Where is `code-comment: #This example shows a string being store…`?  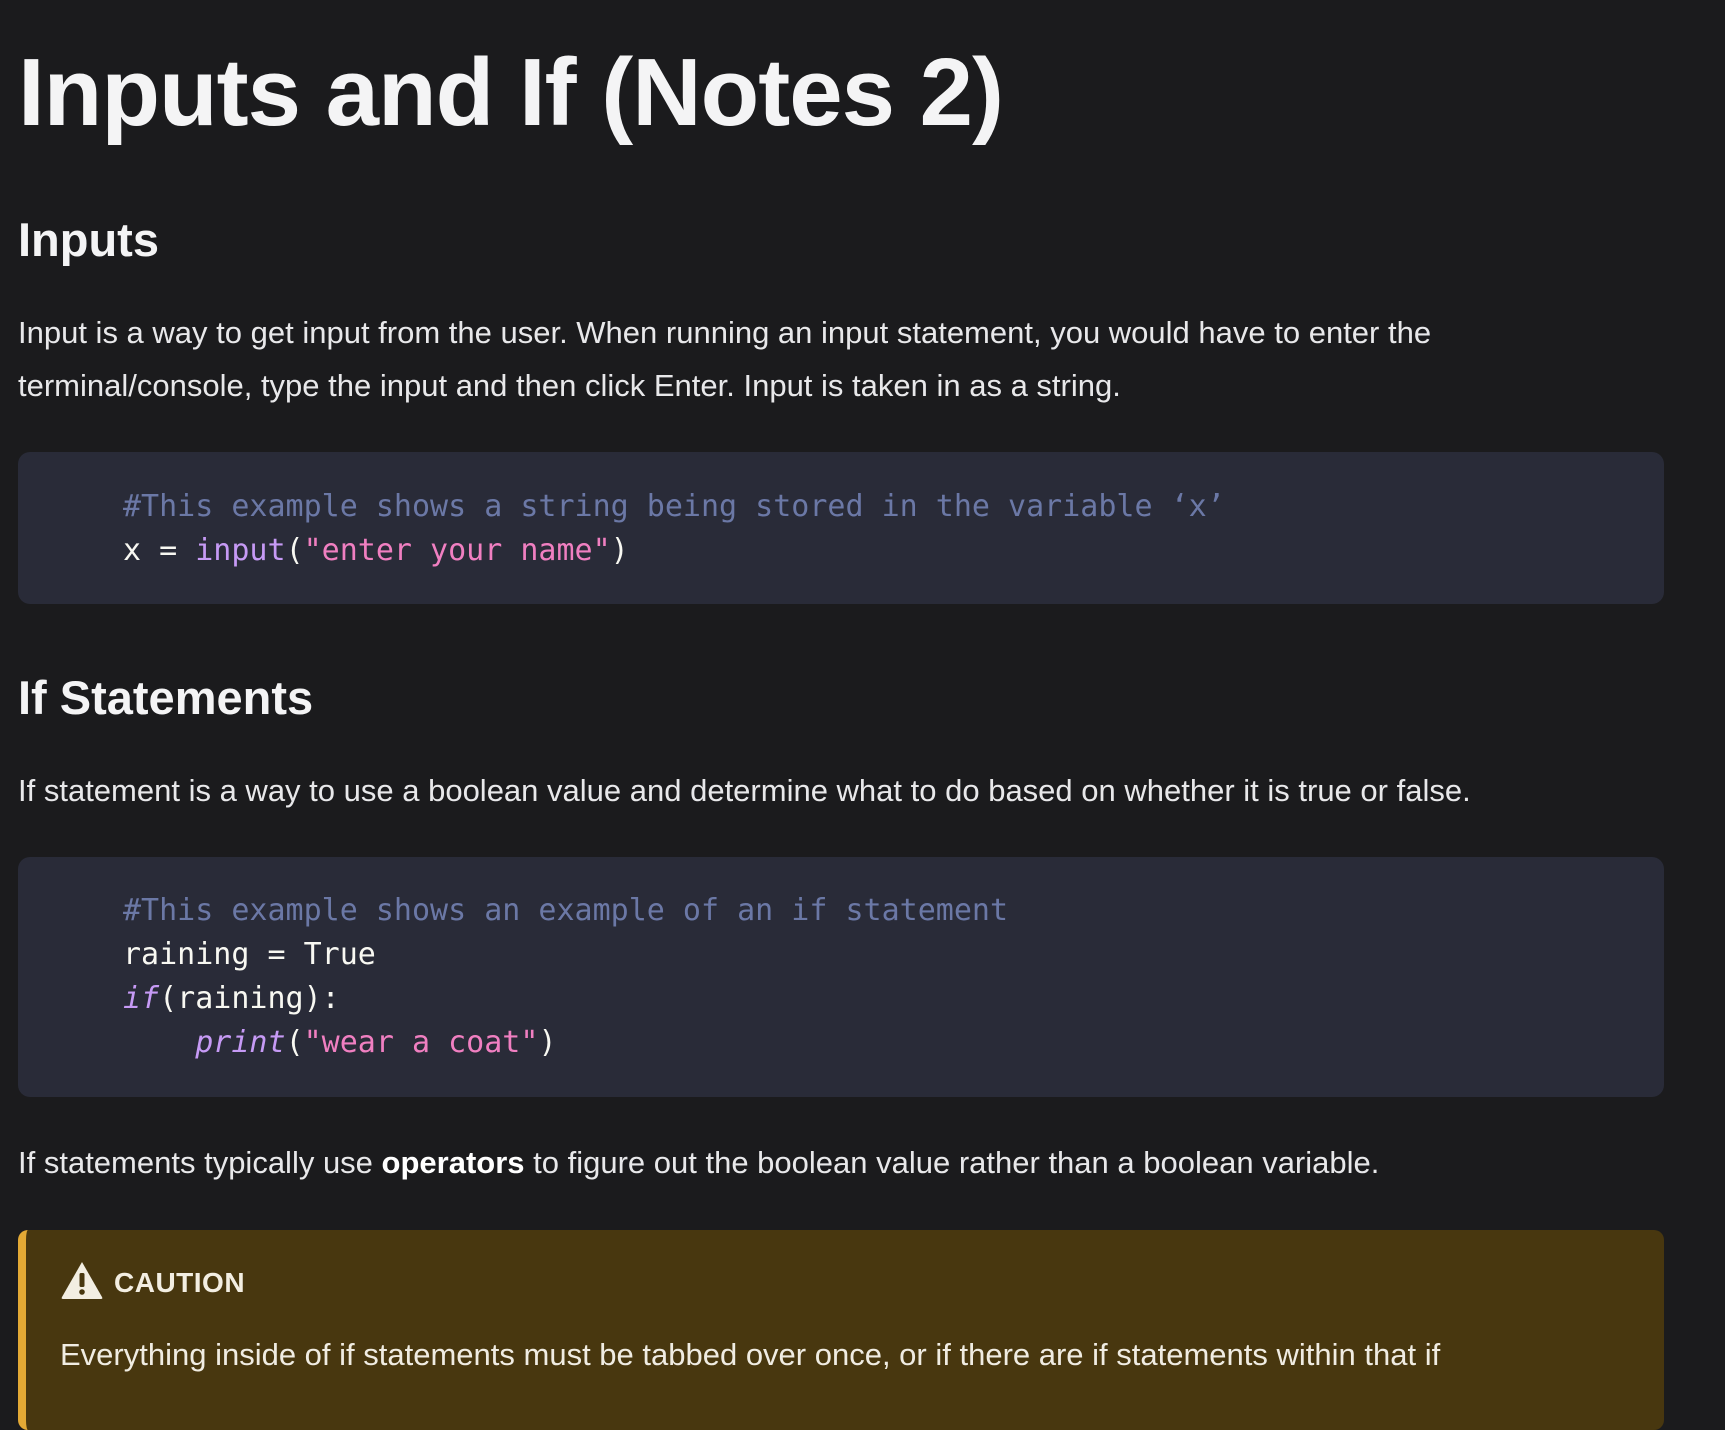
code-comment: #This example shows a string being store… is located at coordinates (674, 506).